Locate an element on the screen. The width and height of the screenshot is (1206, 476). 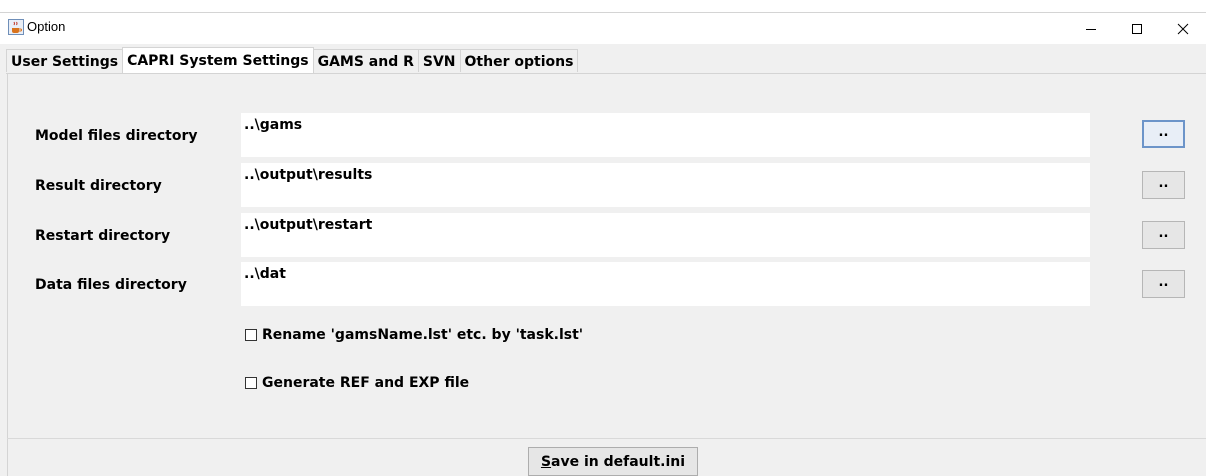
model-files-browse-button: .. is located at coordinates (1163, 134).